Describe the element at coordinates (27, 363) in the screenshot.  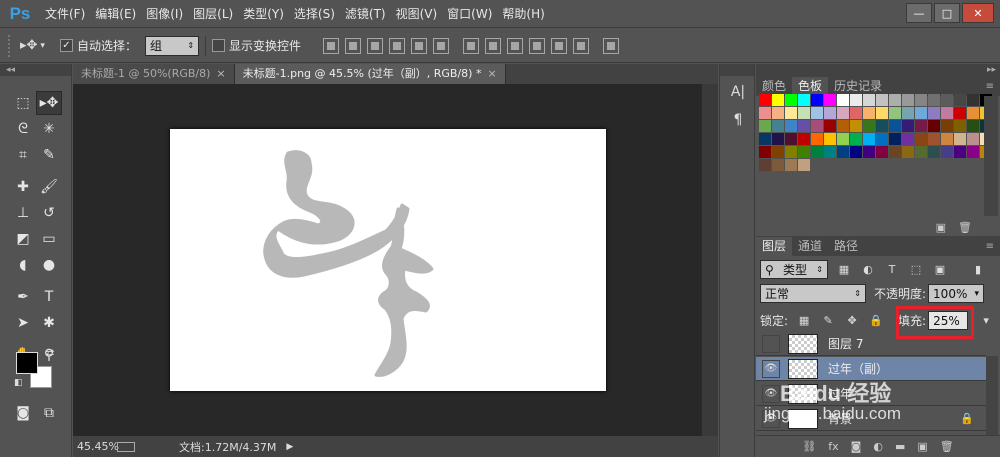
I see `foreground-color-swatch` at that location.